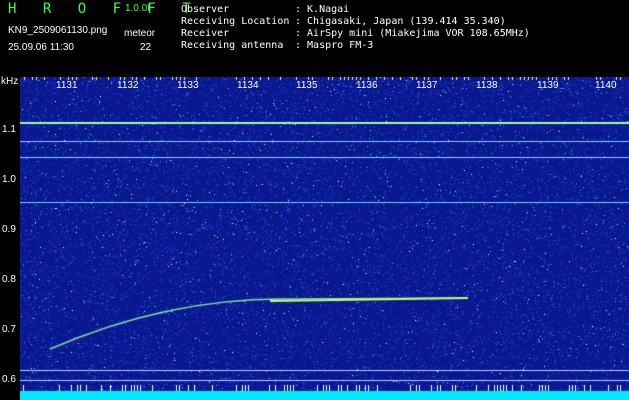 This screenshot has height=400, width=629. Describe the element at coordinates (9, 329) in the screenshot. I see `y-tick-label: 0.7` at that location.